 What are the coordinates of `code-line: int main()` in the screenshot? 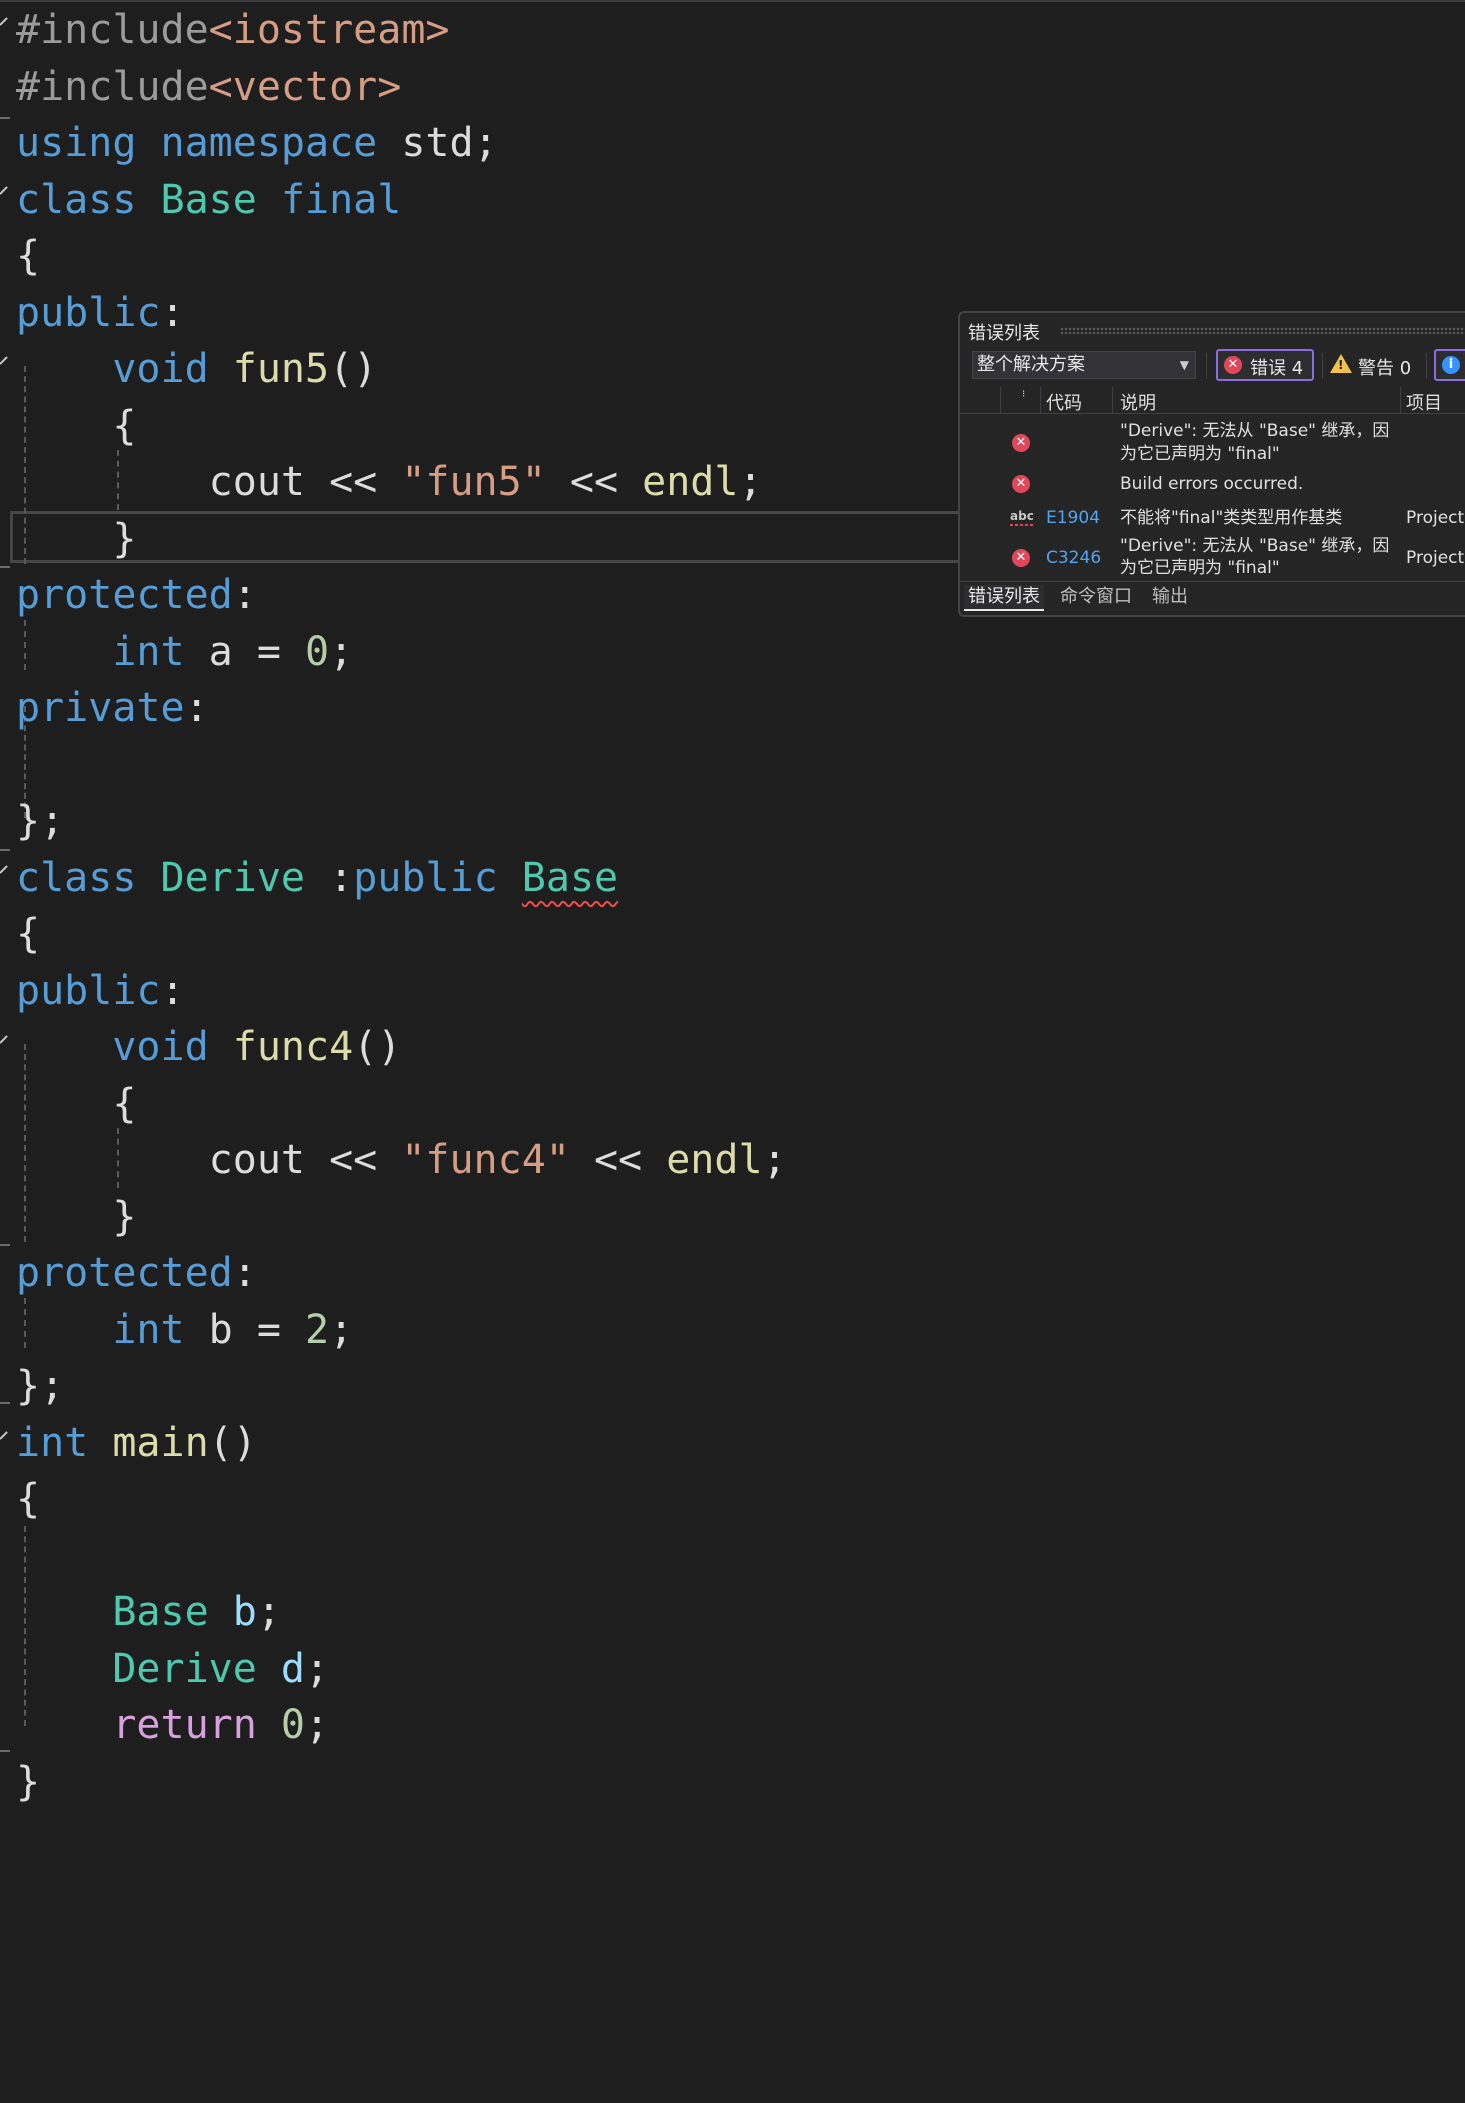 It's located at (136, 1443).